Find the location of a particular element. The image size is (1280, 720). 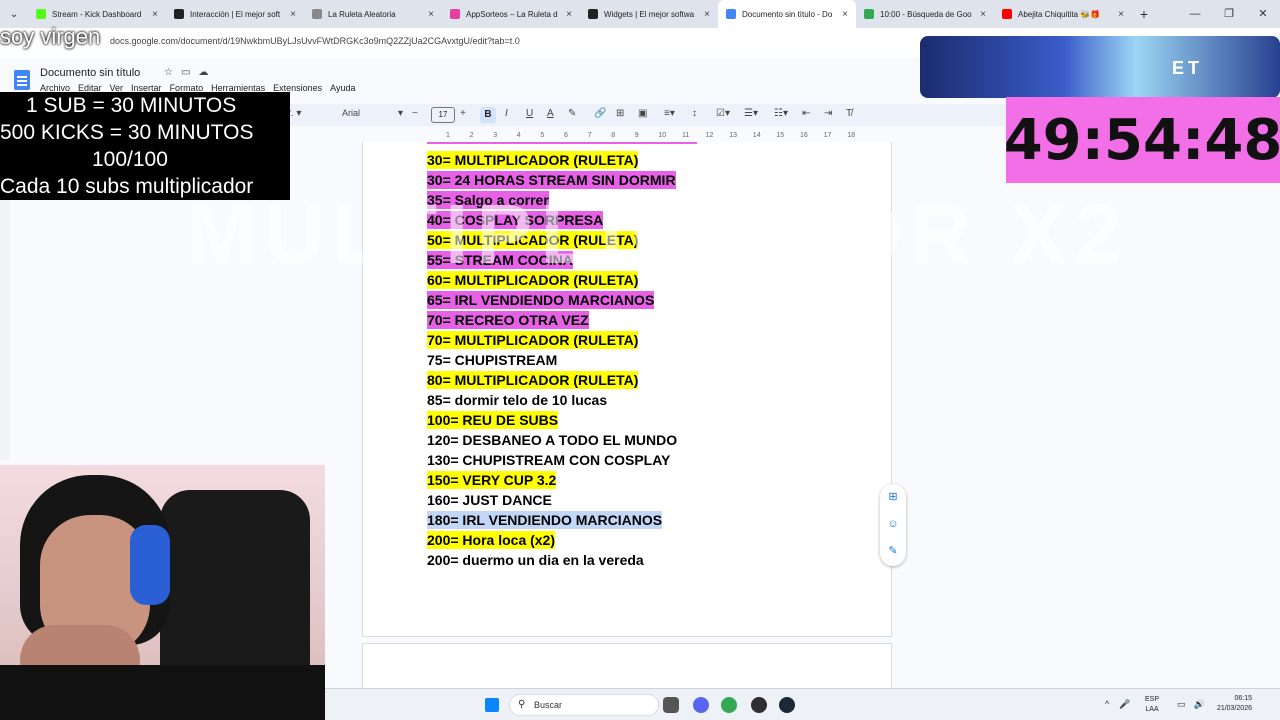

task-view-icon is located at coordinates (671, 705).